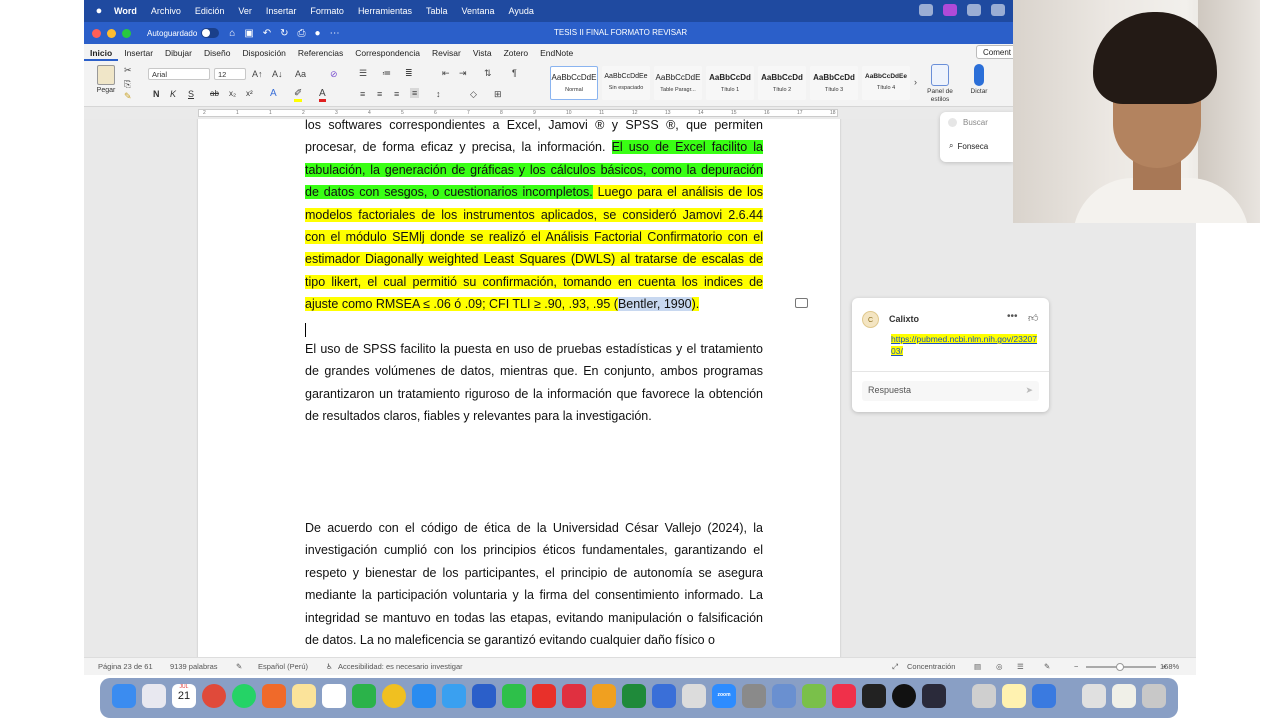 Image resolution: width=1280 pixels, height=720 pixels. What do you see at coordinates (801, 303) in the screenshot?
I see `comment-marker-icon` at bounding box center [801, 303].